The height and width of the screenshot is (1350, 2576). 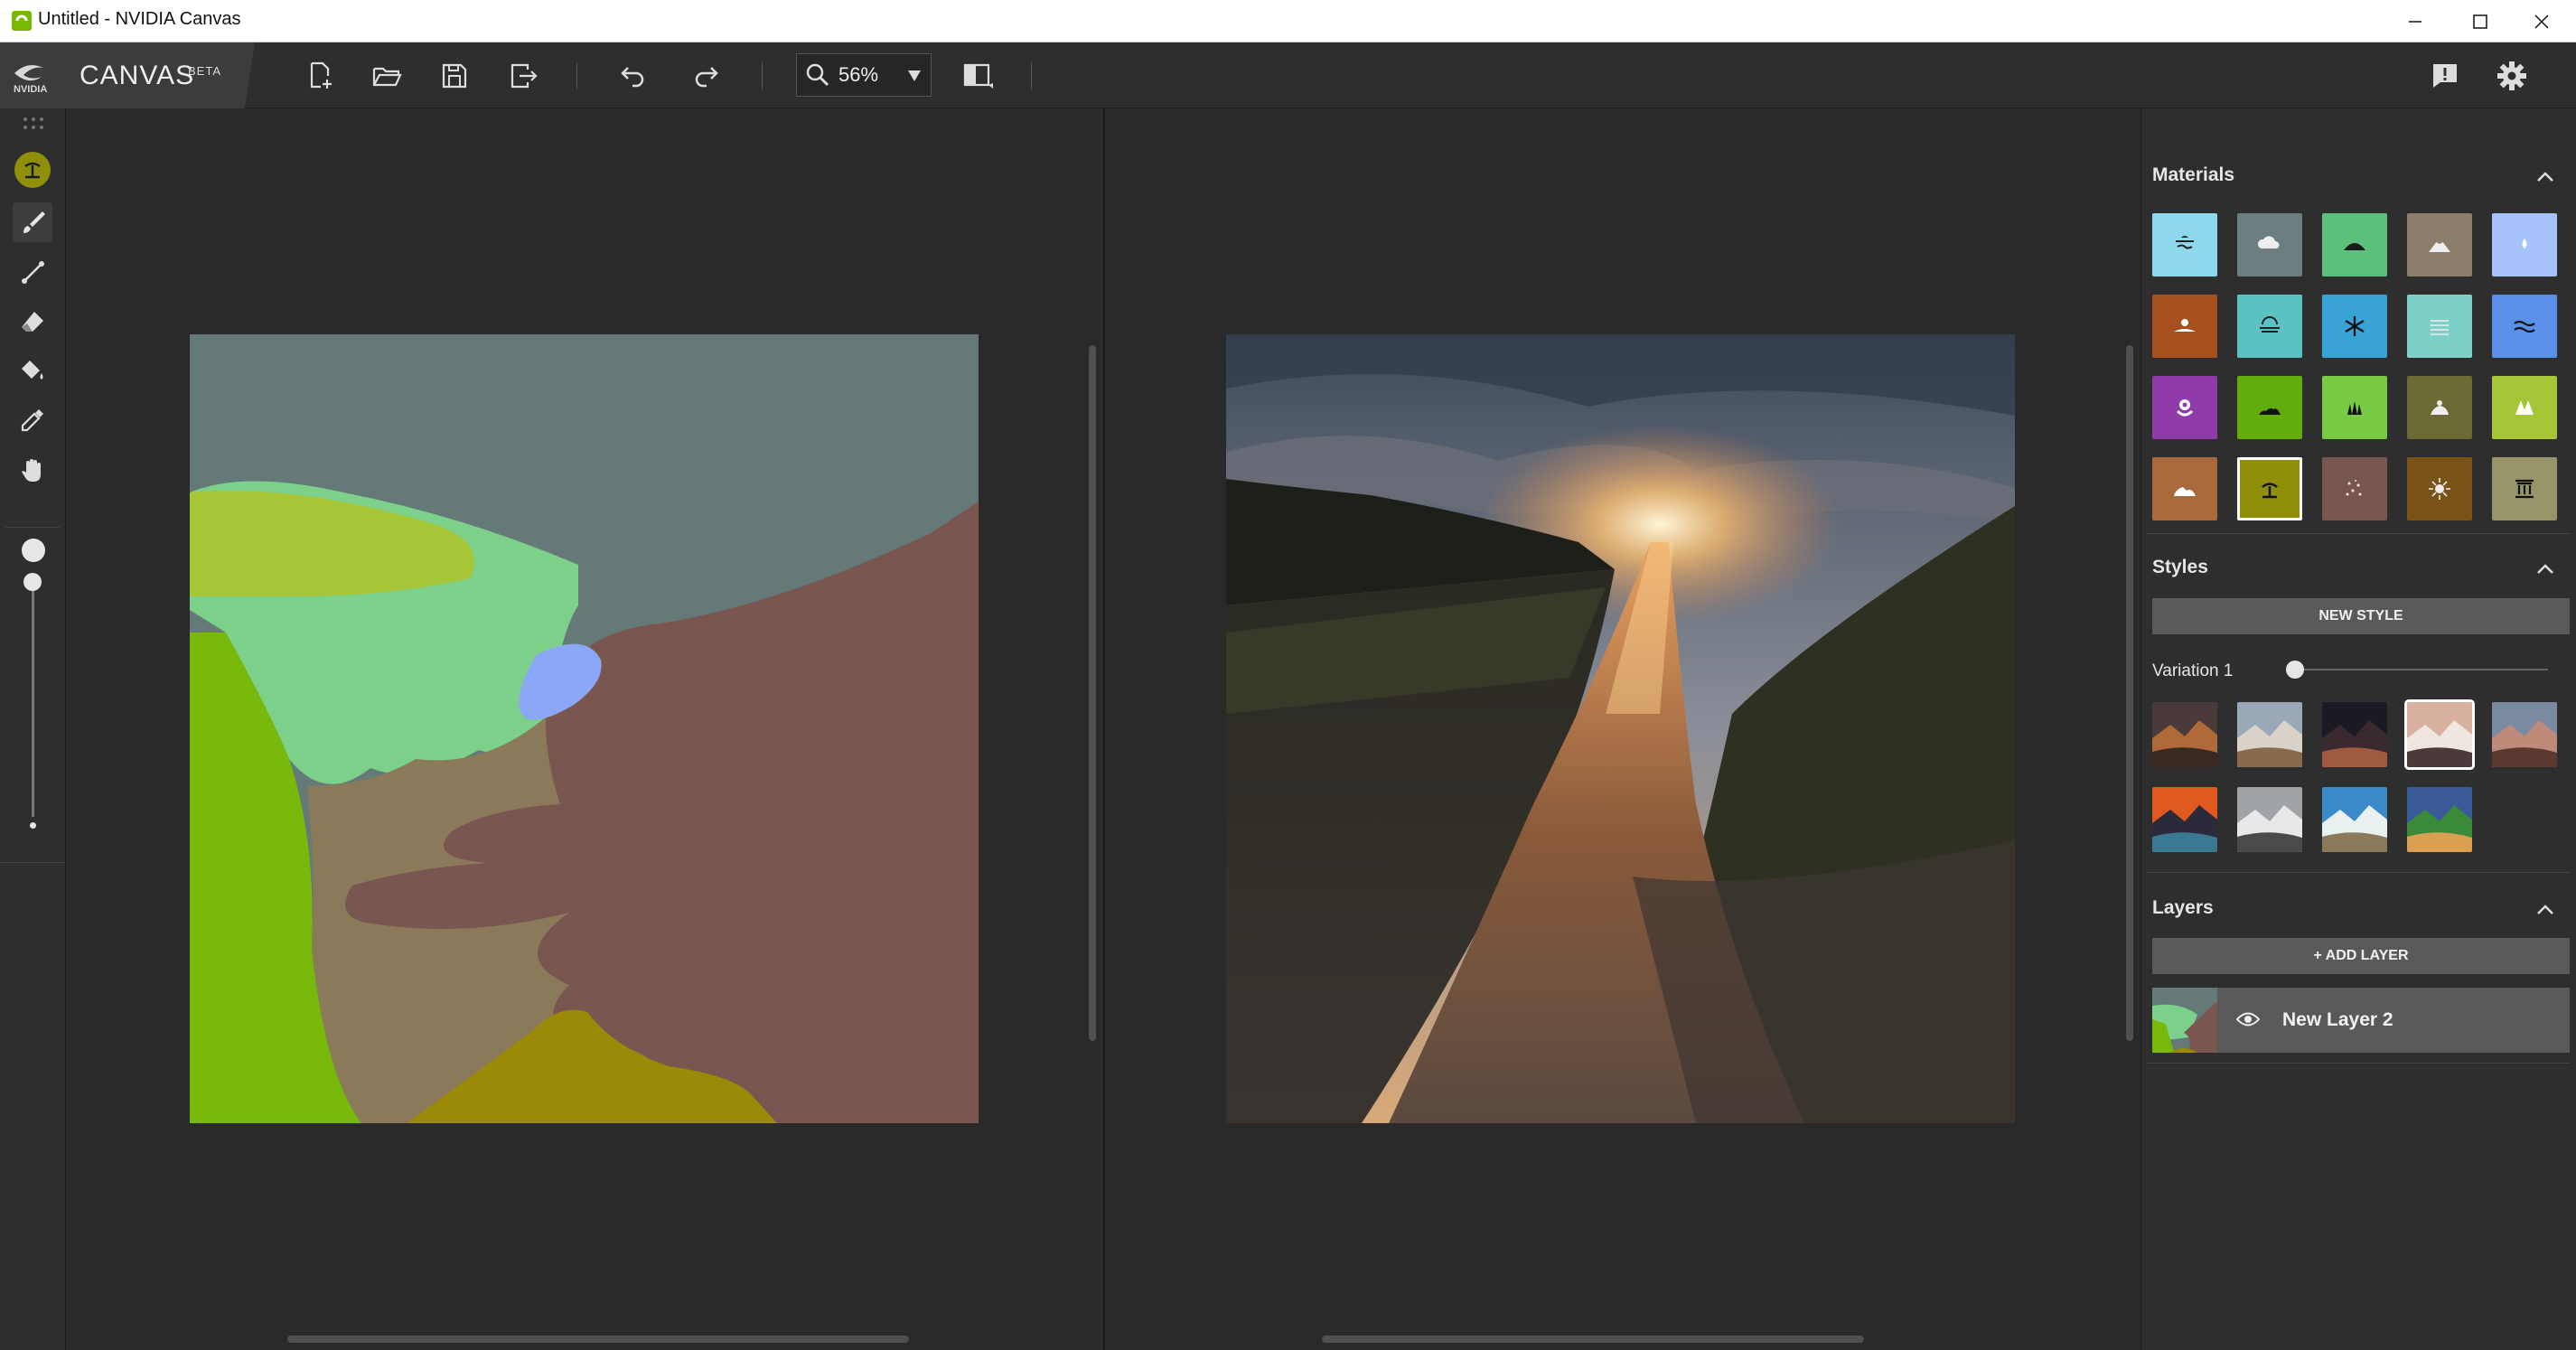 What do you see at coordinates (2354, 408) in the screenshot?
I see `material-plant` at bounding box center [2354, 408].